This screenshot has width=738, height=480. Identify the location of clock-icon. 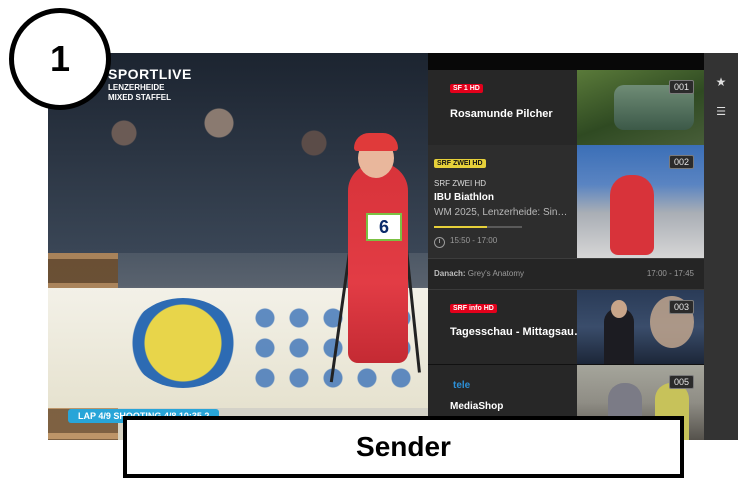
(439, 242).